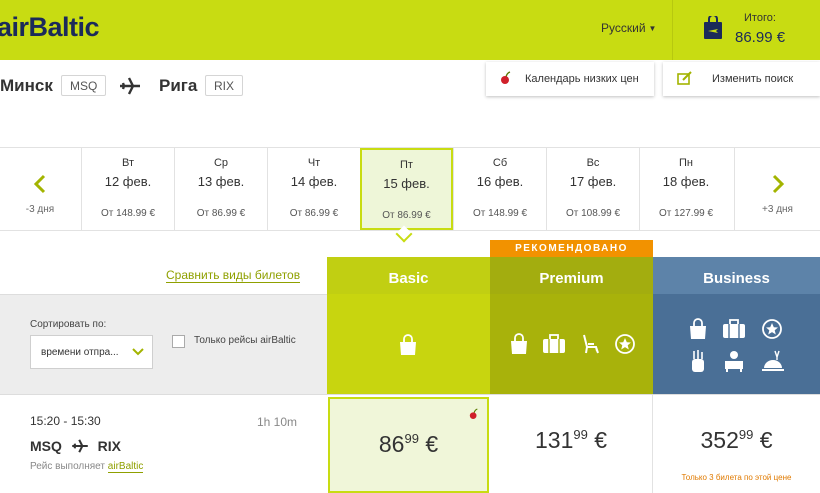 Image resolution: width=820 pixels, height=493 pixels. Describe the element at coordinates (686, 163) in the screenshot. I see `day-of-week: Пн` at that location.